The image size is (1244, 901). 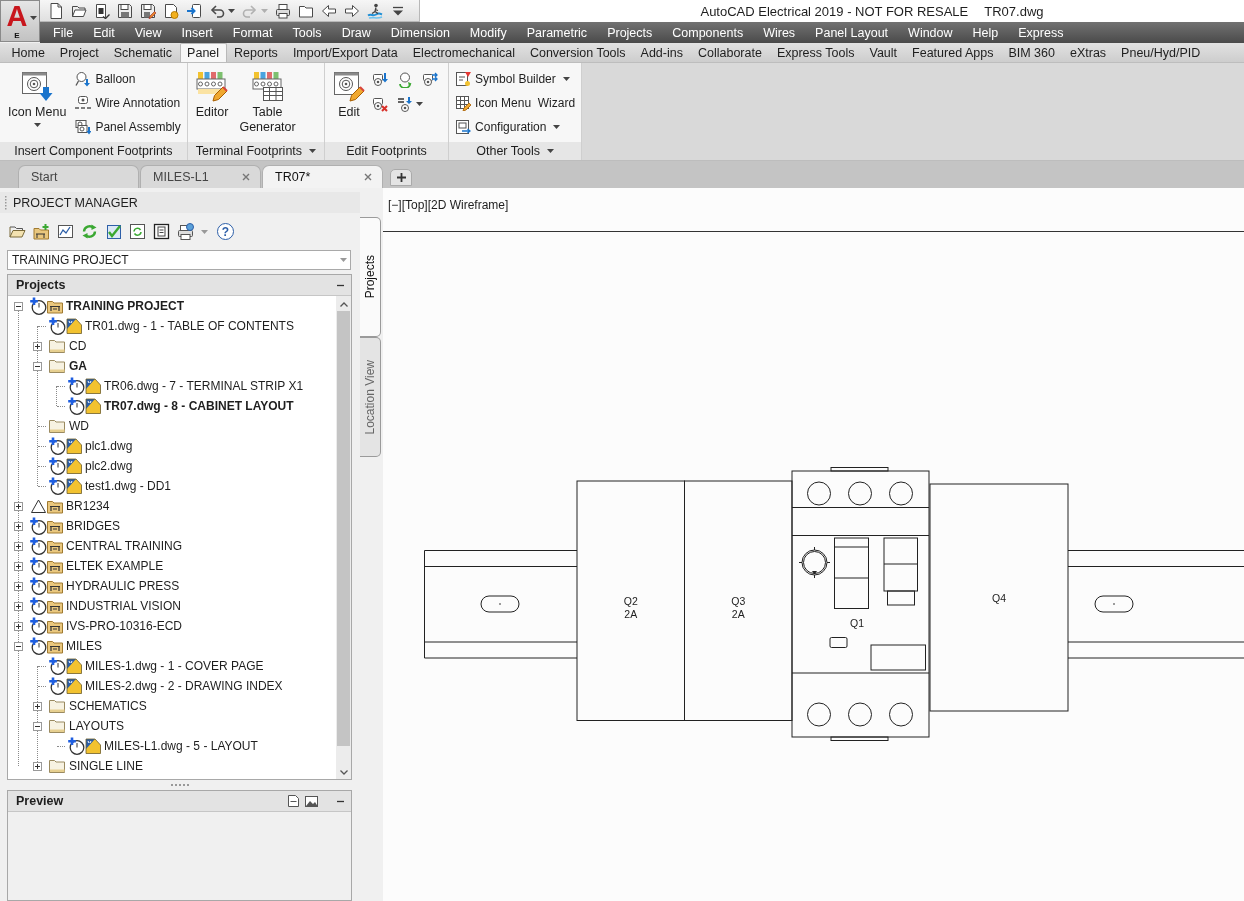 I want to click on menu-item: Parametric, so click(x=557, y=32).